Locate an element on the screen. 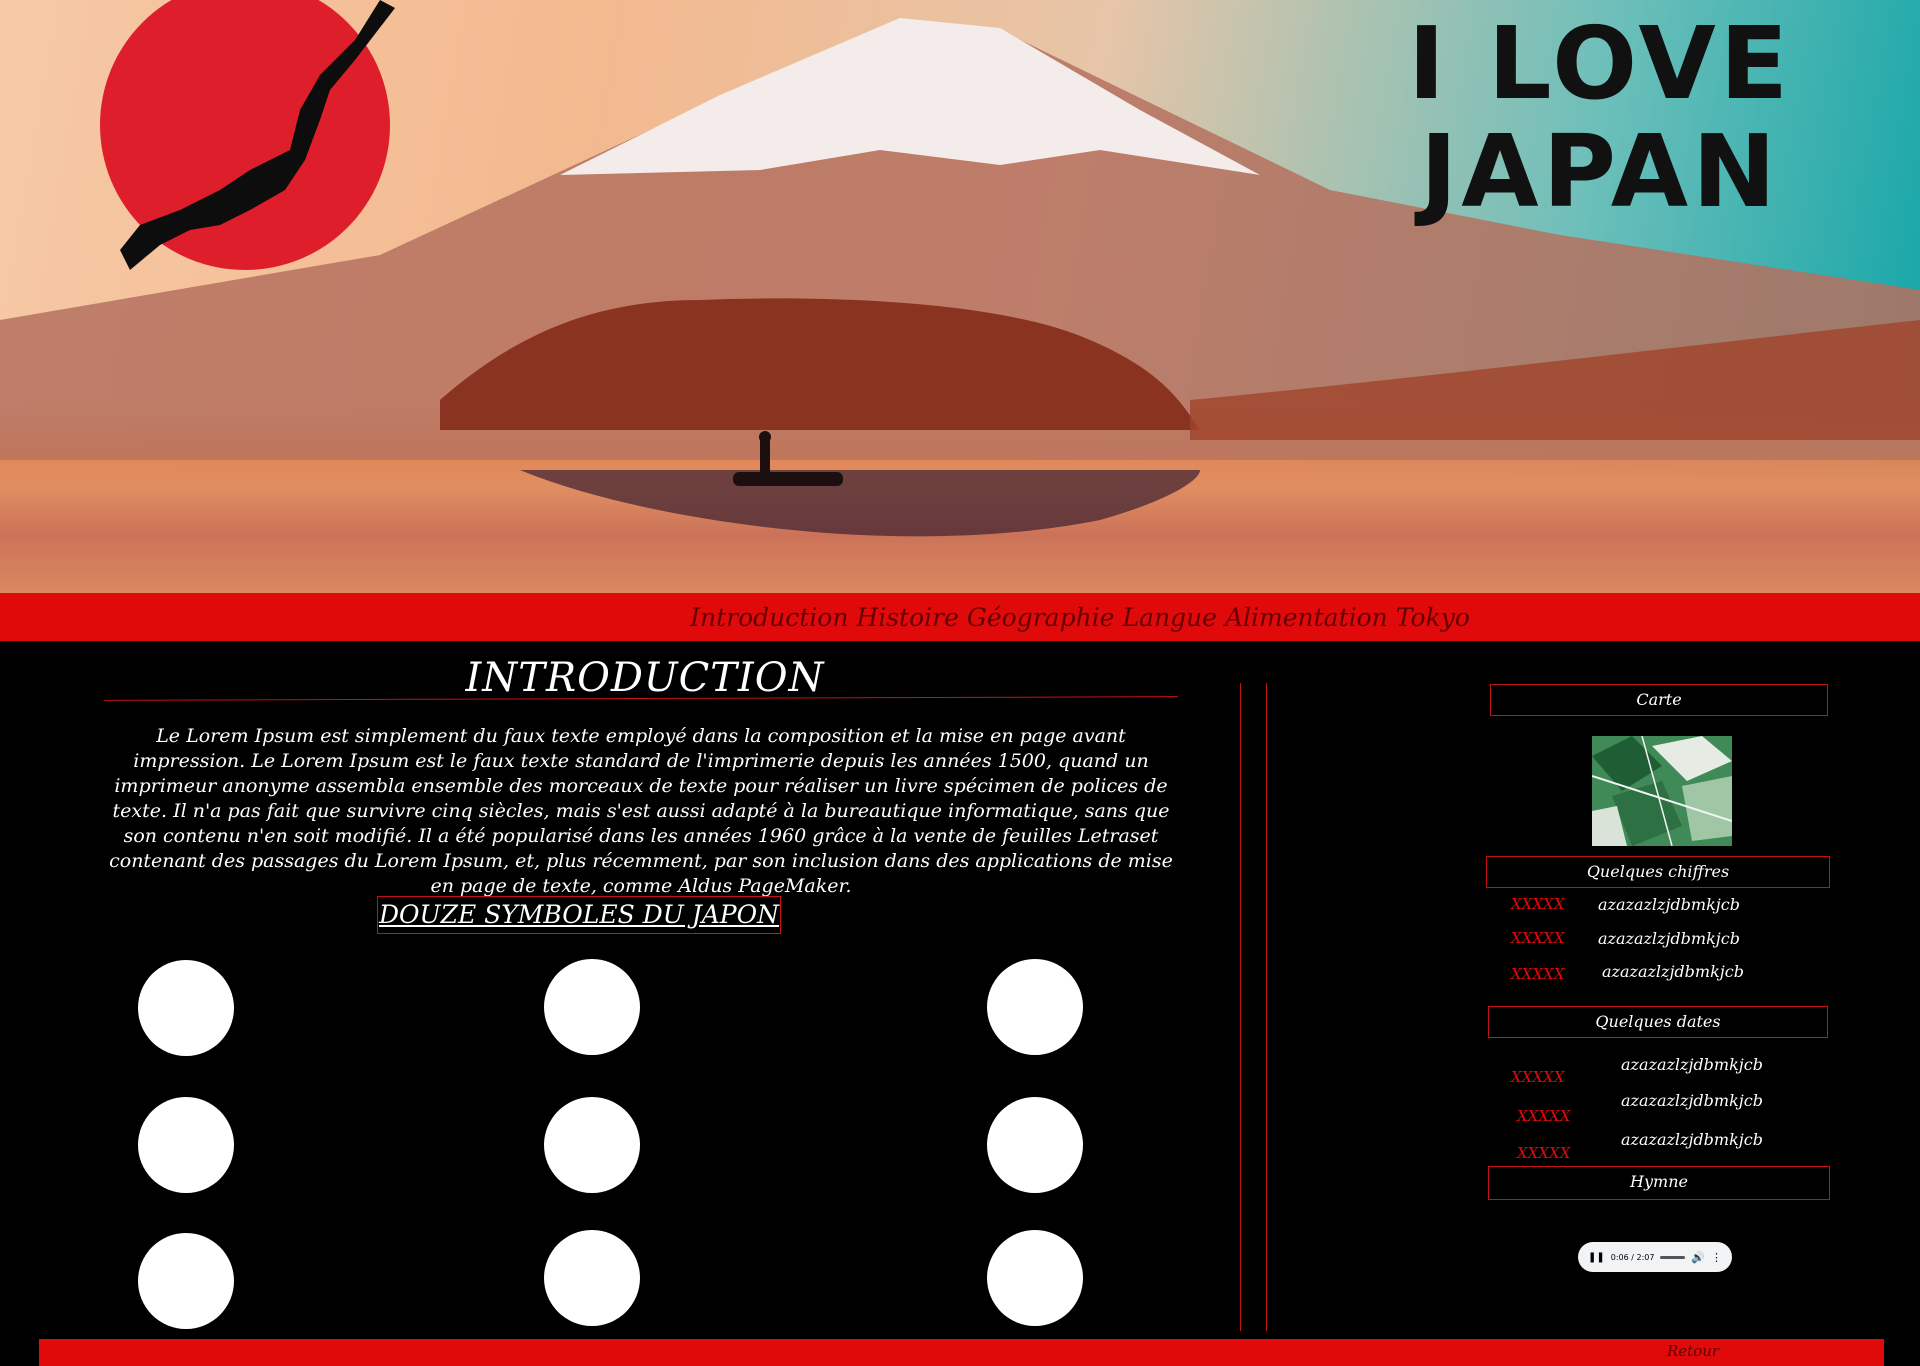 The image size is (1920, 1366). nav-introduction: Introduction is located at coordinates (769, 617).